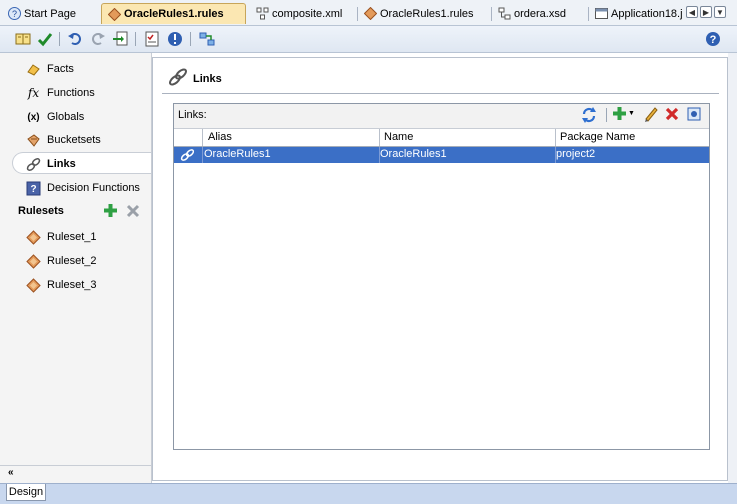 This screenshot has width=737, height=504. I want to click on toolbar-separator, so click(606, 115).